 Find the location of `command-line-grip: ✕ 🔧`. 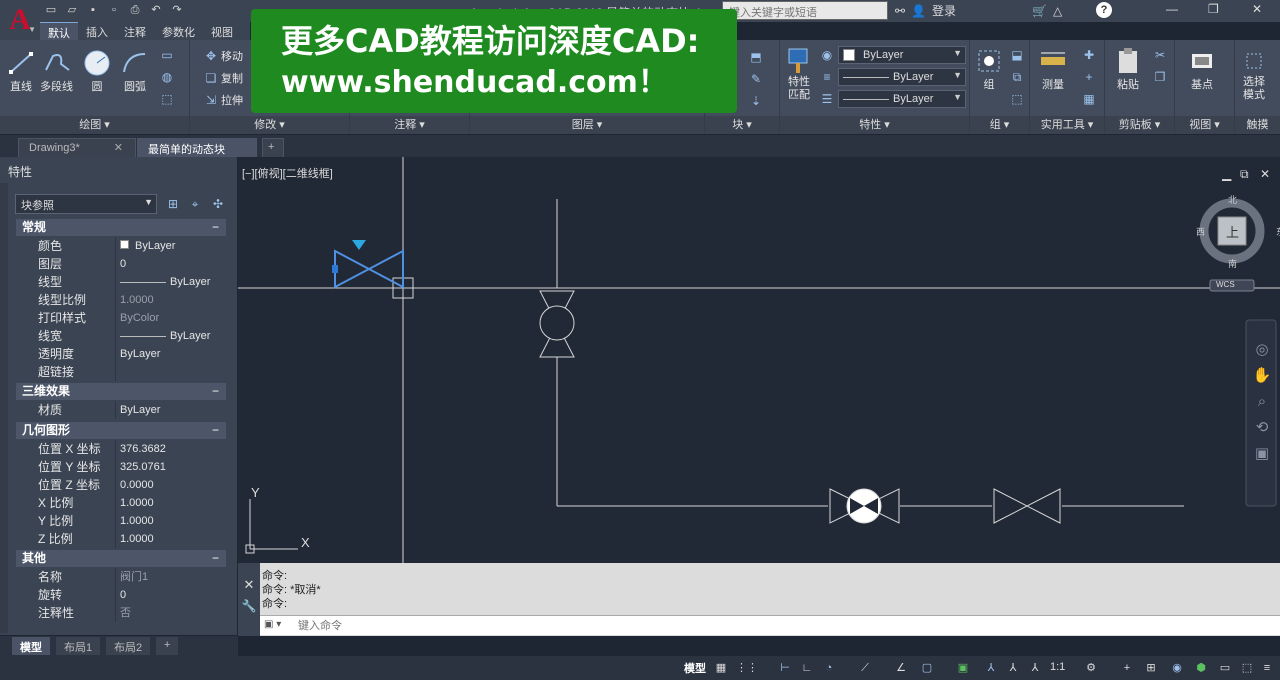

command-line-grip: ✕ 🔧 is located at coordinates (249, 599).